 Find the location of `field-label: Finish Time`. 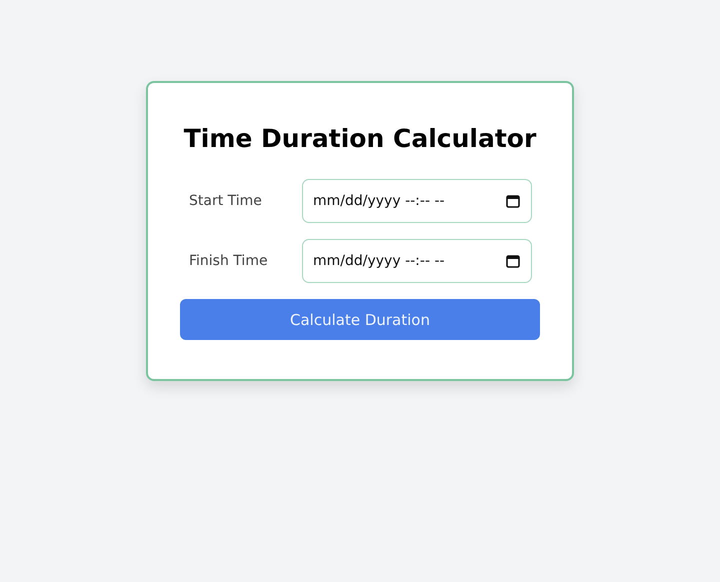

field-label: Finish Time is located at coordinates (228, 261).